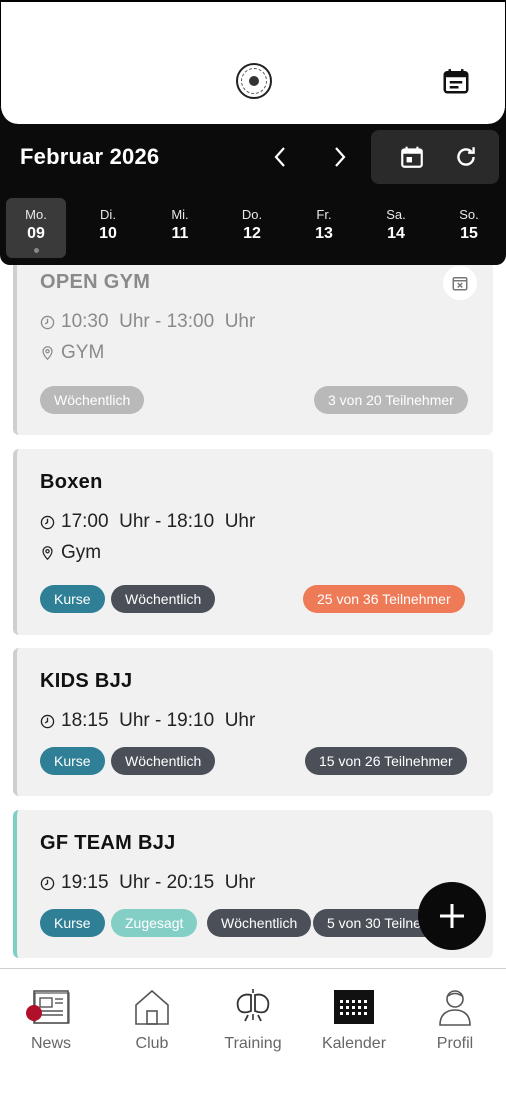 Image resolution: width=506 pixels, height=1100 pixels. I want to click on calendar-grid-icon, so click(354, 1007).